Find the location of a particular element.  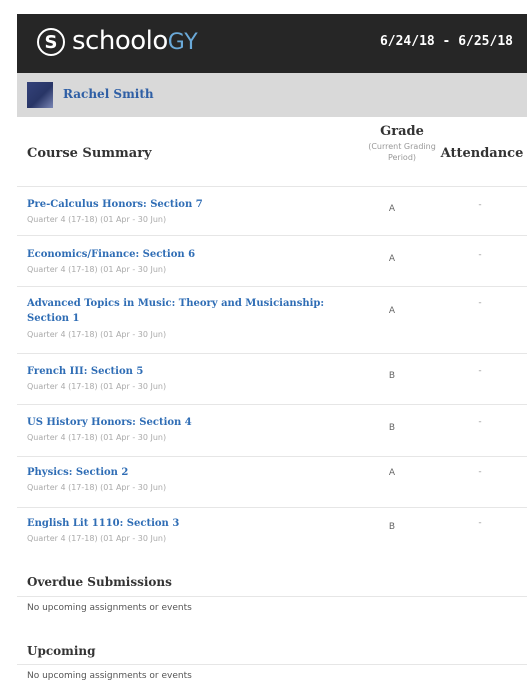

attendance-column-header: Attendance is located at coordinates (482, 153).